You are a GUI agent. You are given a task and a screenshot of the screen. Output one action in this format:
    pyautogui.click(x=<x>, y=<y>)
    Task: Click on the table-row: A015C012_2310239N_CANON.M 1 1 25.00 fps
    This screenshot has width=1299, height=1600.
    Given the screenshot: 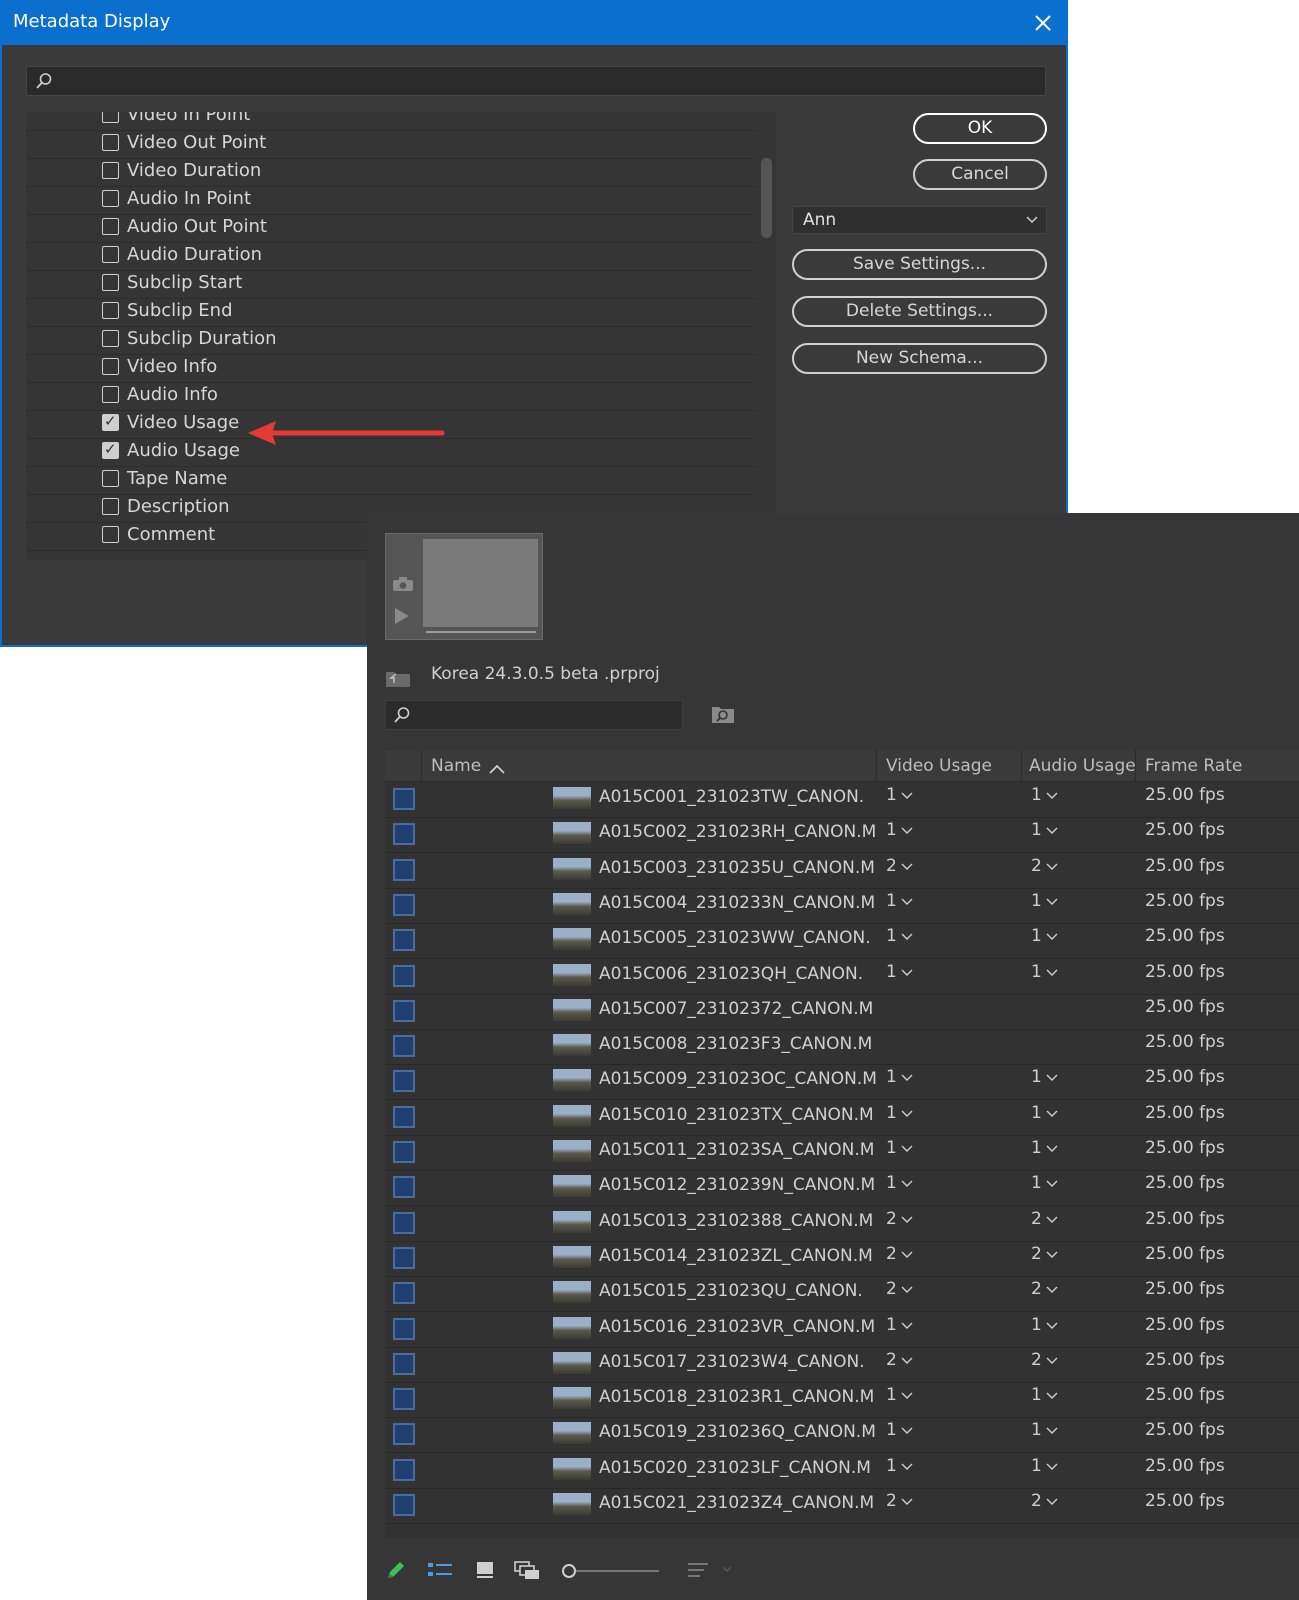 What is the action you would take?
    pyautogui.click(x=842, y=1188)
    